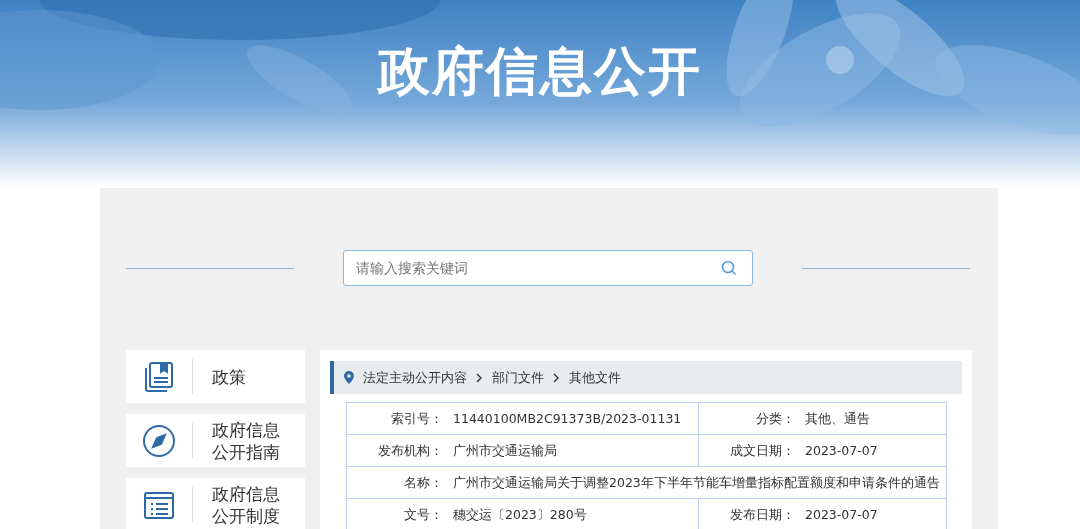 This screenshot has width=1080, height=529. Describe the element at coordinates (415, 377) in the screenshot. I see `breadcrumb-link: 法定主动公开内容` at that location.